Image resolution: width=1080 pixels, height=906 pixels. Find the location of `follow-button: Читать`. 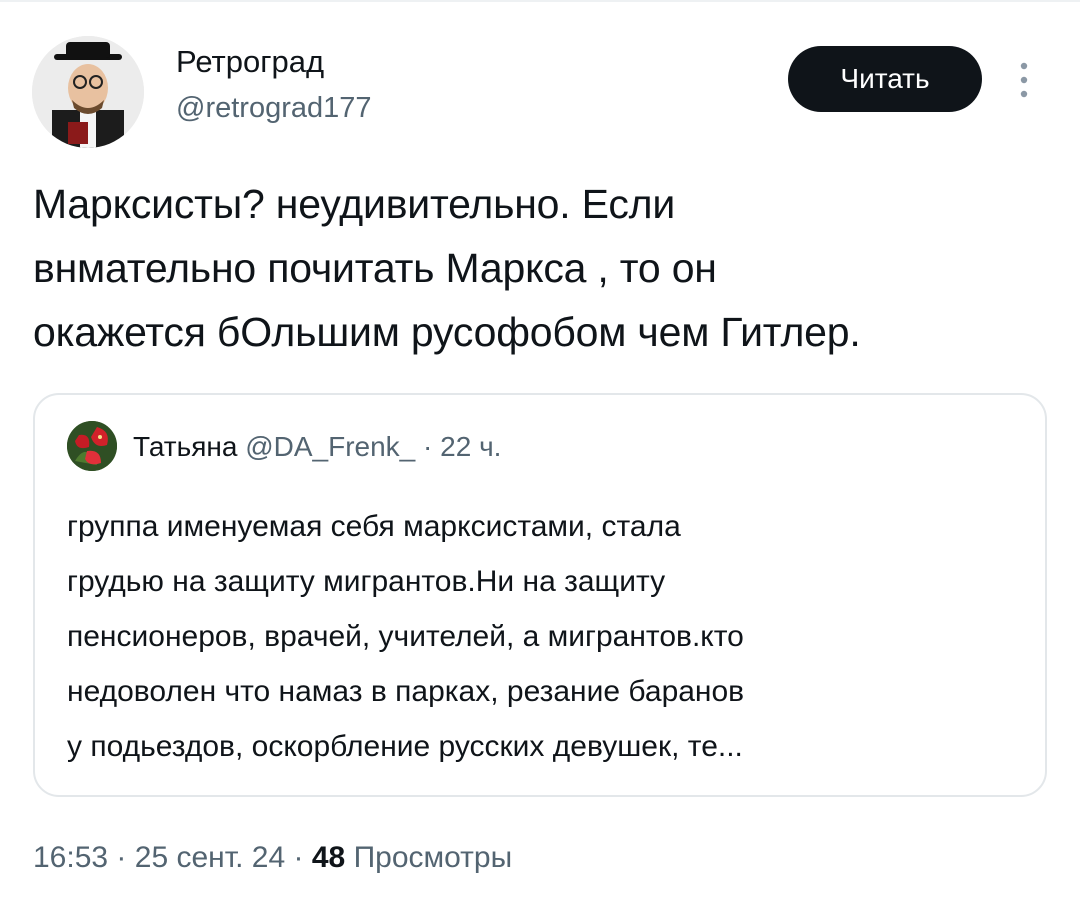

follow-button: Читать is located at coordinates (885, 79).